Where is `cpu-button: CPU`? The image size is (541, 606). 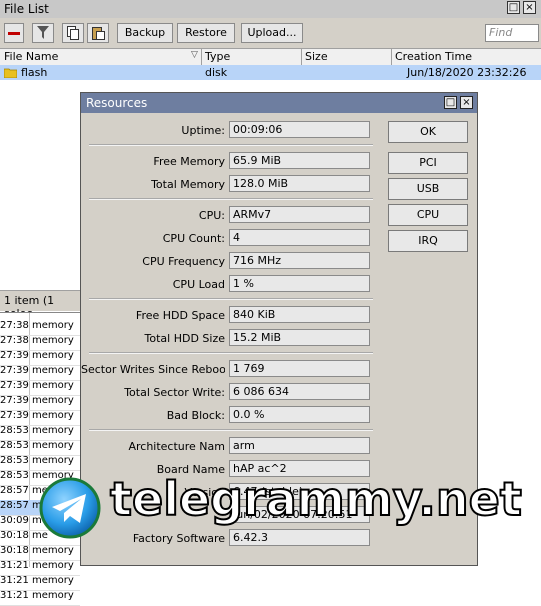
cpu-button: CPU is located at coordinates (428, 215).